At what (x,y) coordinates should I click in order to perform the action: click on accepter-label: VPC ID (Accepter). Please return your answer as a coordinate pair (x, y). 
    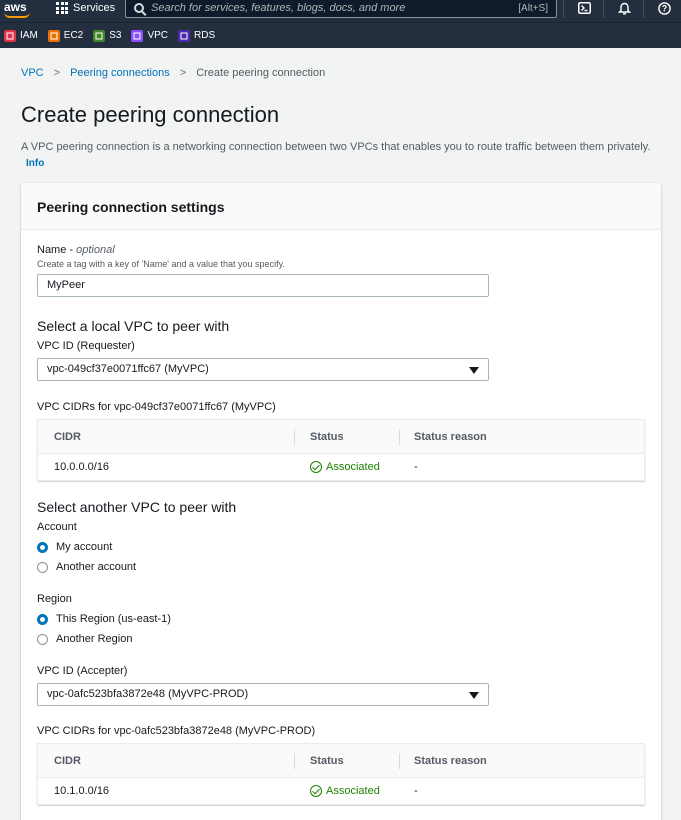
    Looking at the image, I should click on (82, 671).